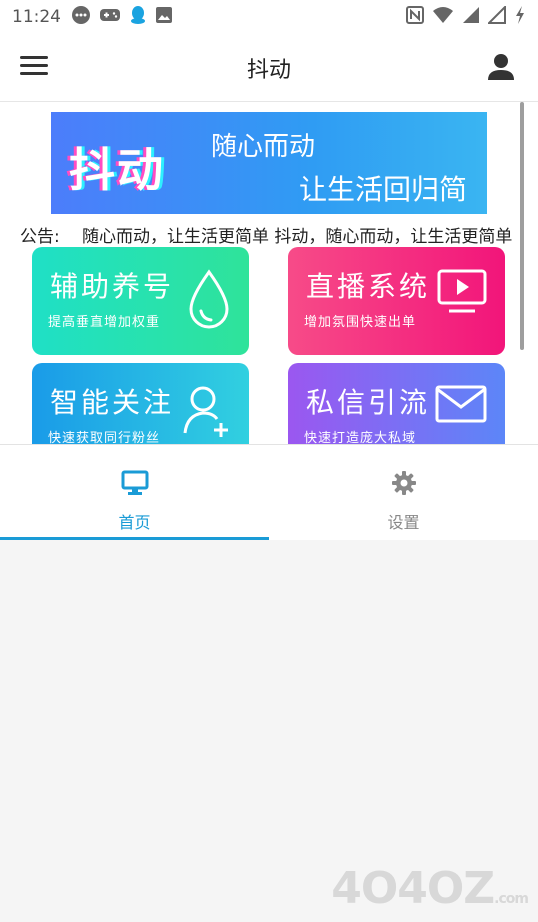 The width and height of the screenshot is (538, 922). Describe the element at coordinates (520, 17) in the screenshot. I see `battery-charging-icon` at that location.